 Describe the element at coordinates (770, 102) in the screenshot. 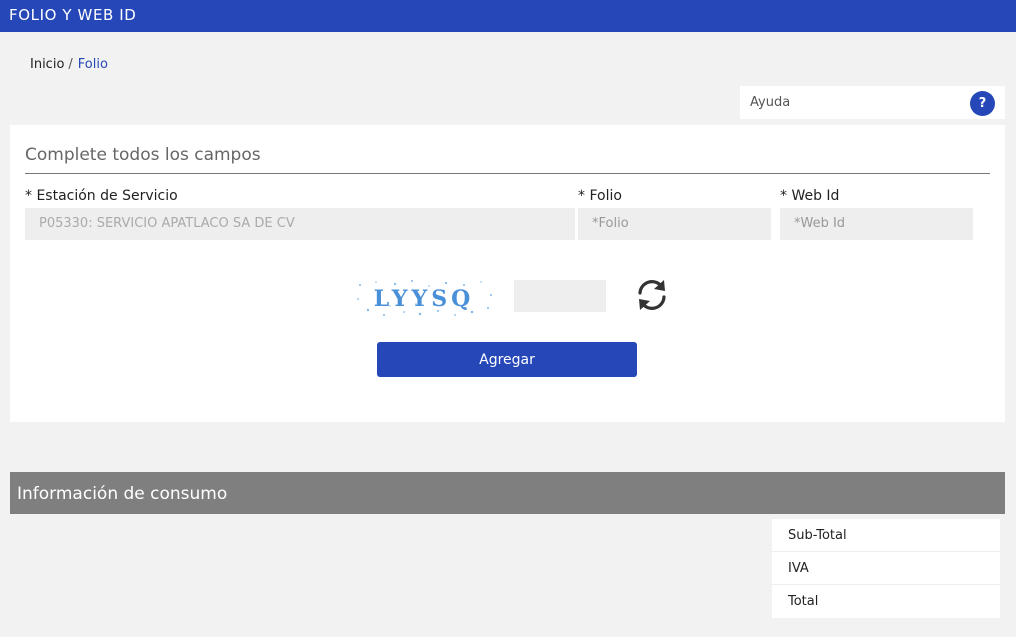

I see `help-label: Ayuda` at that location.